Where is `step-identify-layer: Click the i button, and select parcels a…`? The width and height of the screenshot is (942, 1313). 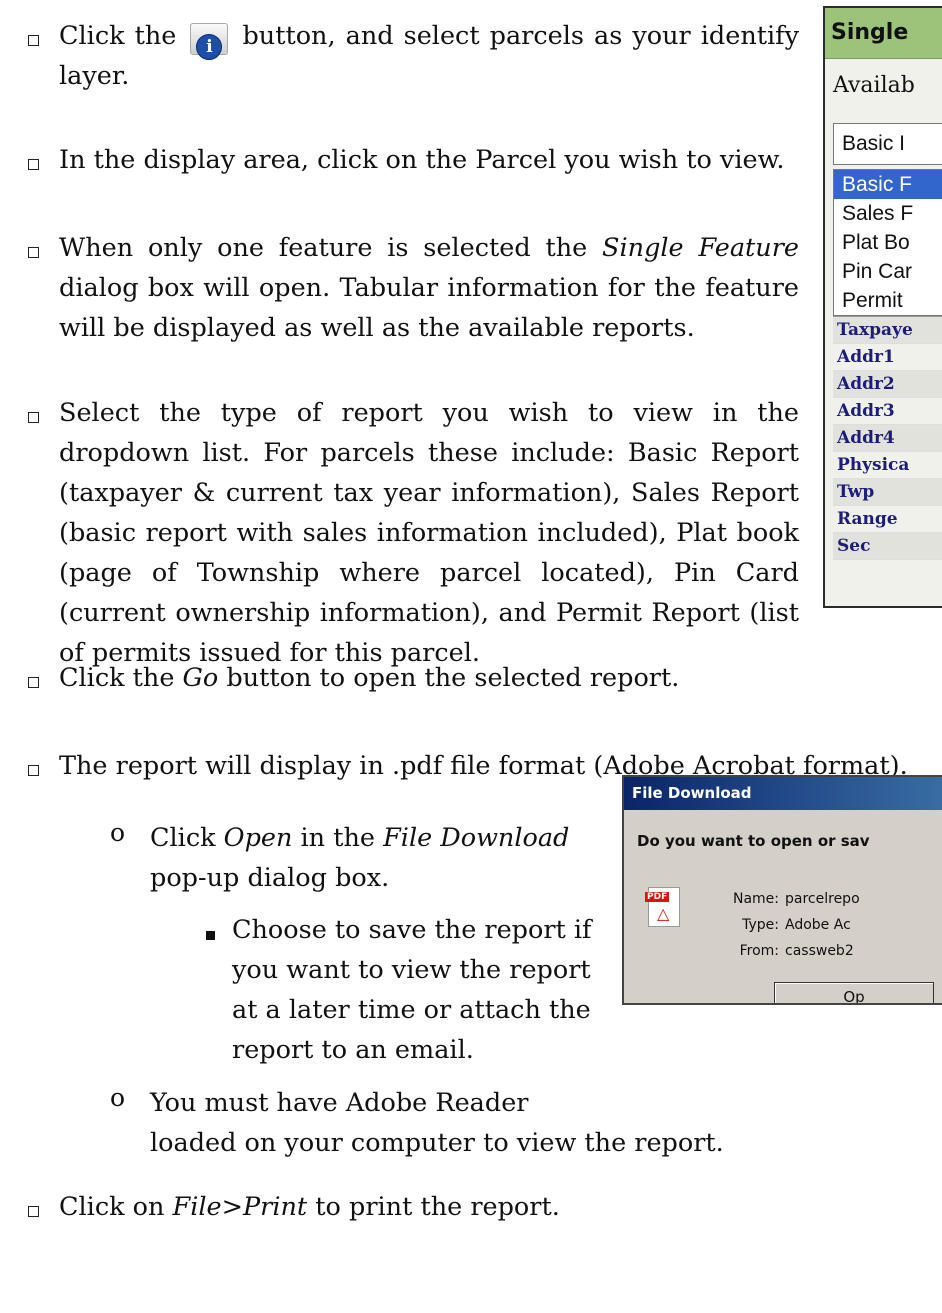
step-identify-layer: Click the i button, and select parcels a… is located at coordinates (429, 56).